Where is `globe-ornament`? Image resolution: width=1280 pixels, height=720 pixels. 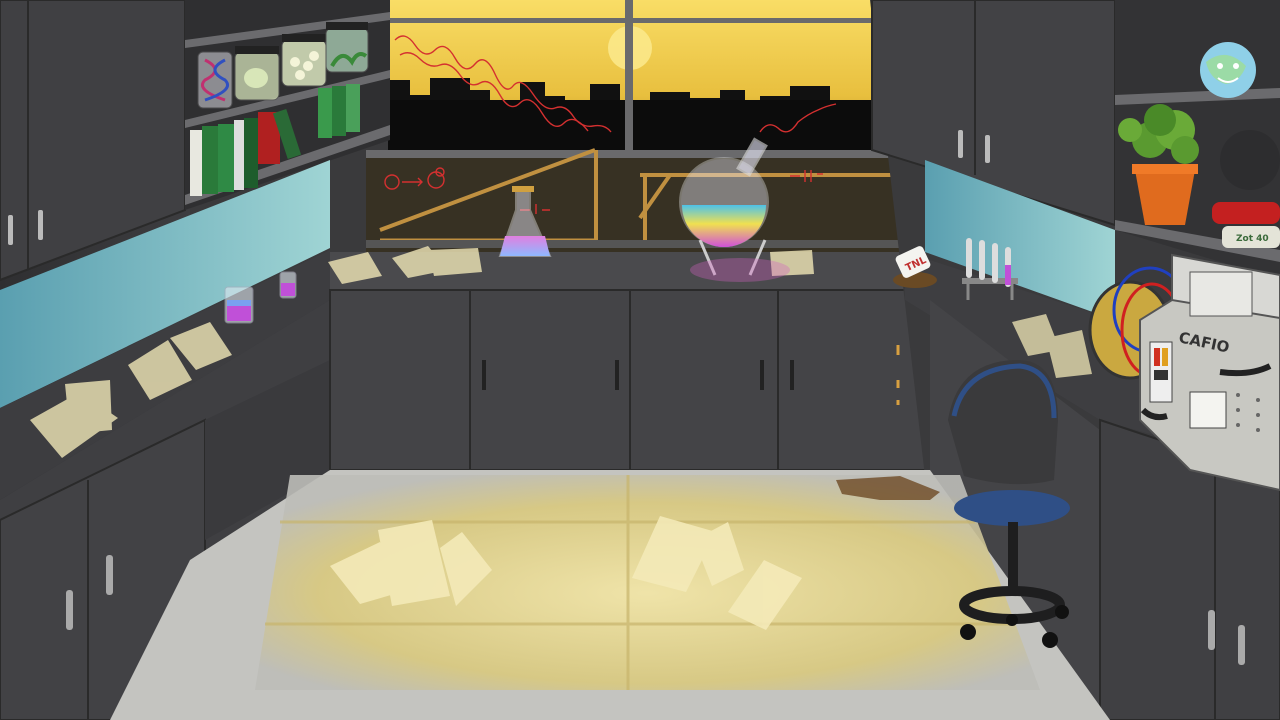 globe-ornament is located at coordinates (1228, 70).